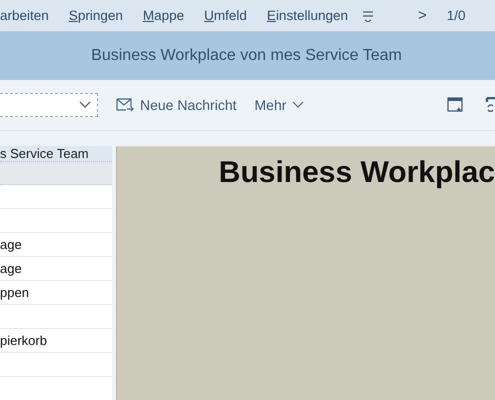  I want to click on overflow-menu-icon, so click(368, 16).